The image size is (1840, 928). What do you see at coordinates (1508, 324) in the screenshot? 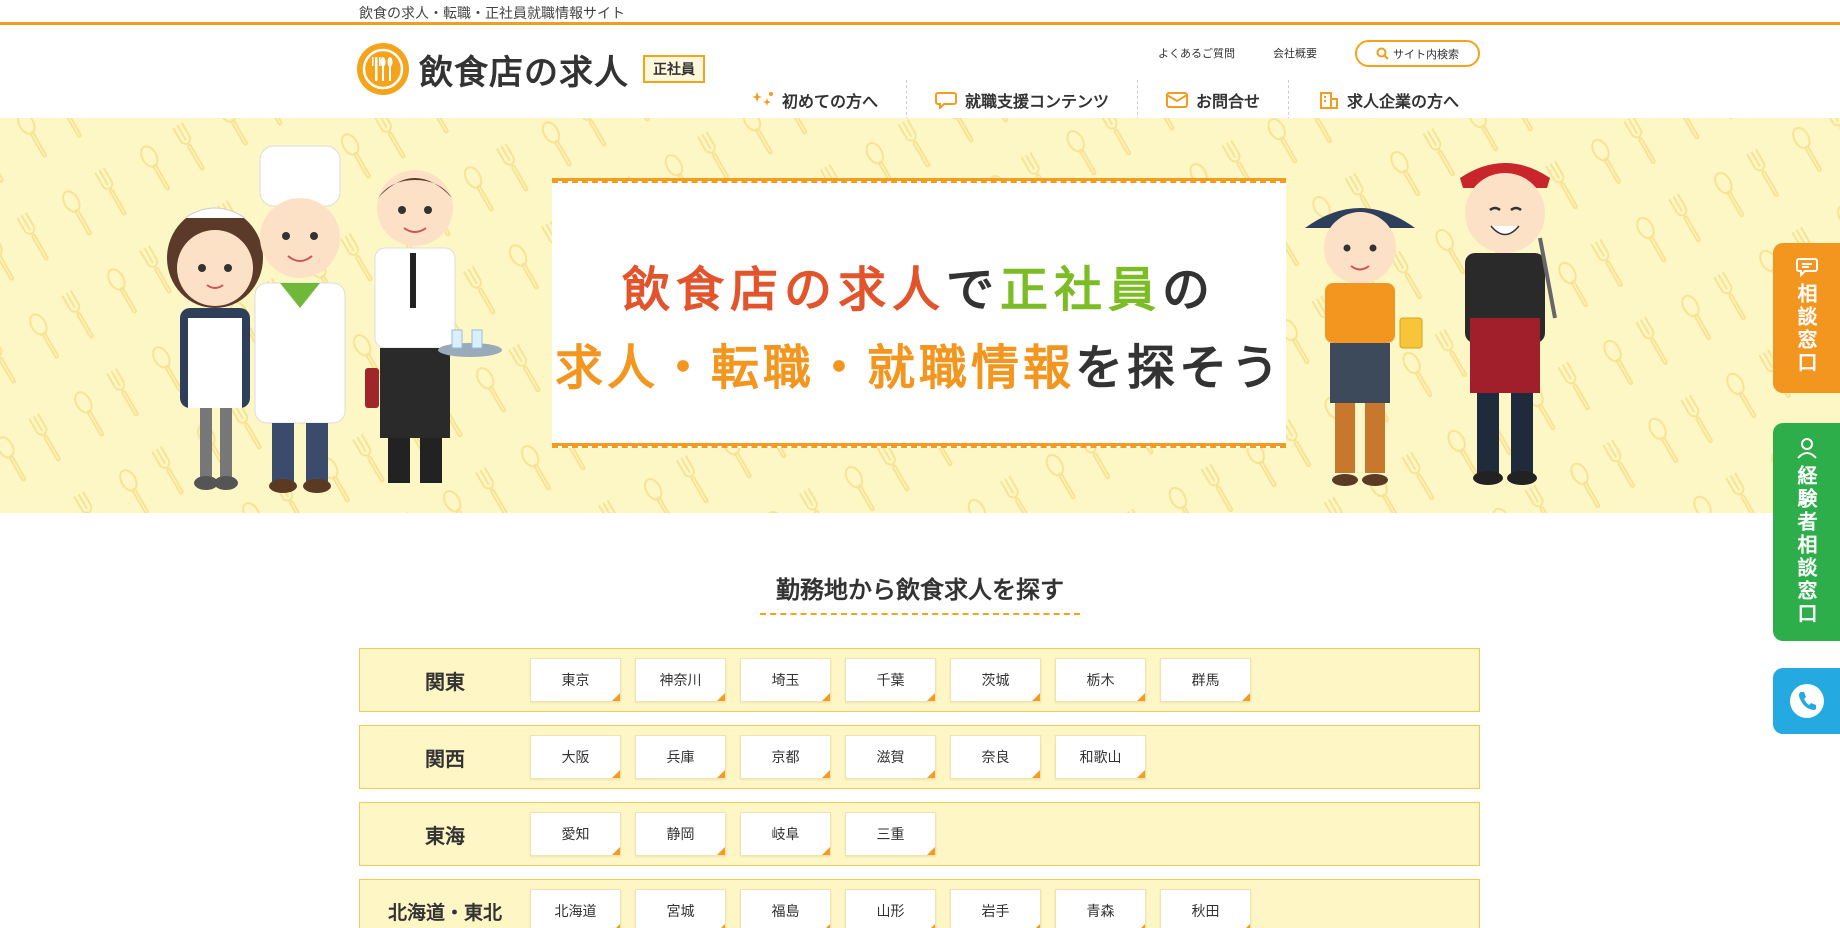
I see `cook-man-character` at bounding box center [1508, 324].